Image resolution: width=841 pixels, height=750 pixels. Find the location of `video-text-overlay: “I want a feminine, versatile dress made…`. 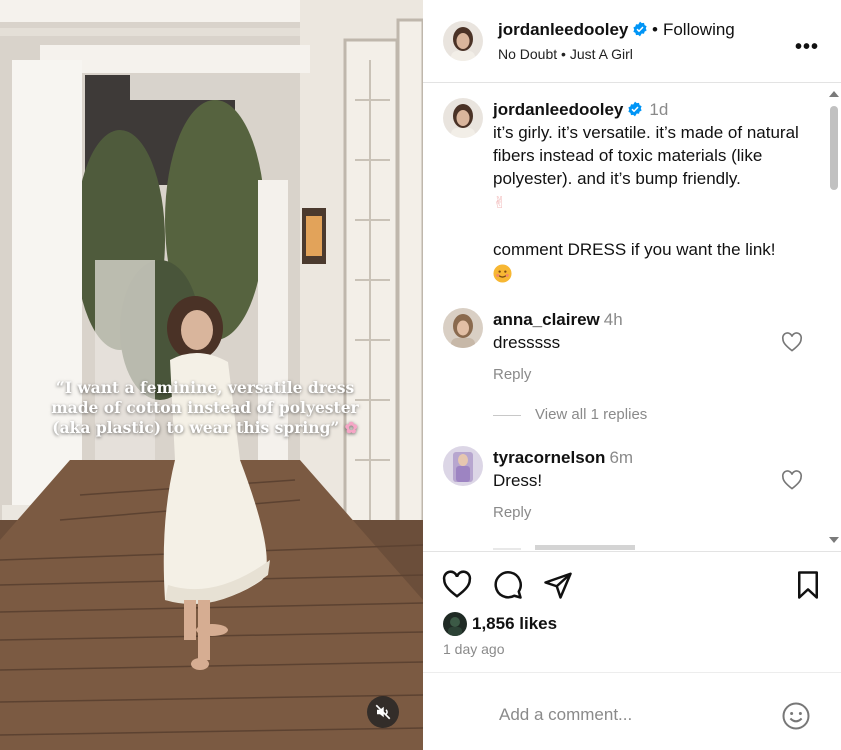

video-text-overlay: “I want a feminine, versatile dress made… is located at coordinates (205, 408).